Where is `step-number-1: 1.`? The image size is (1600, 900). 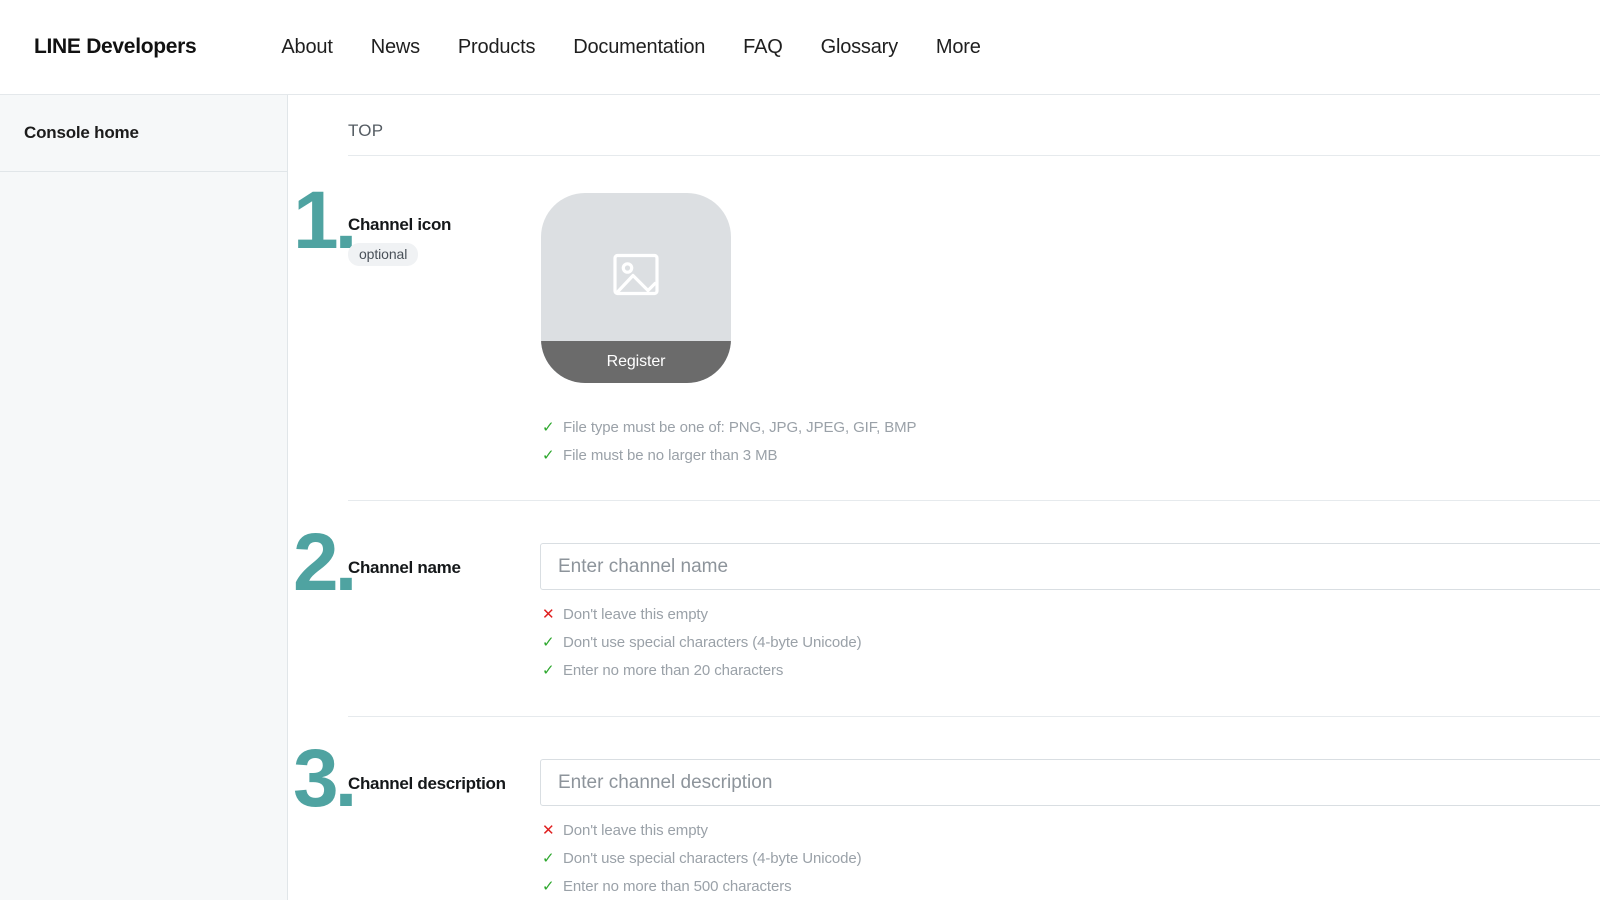 step-number-1: 1. is located at coordinates (325, 220).